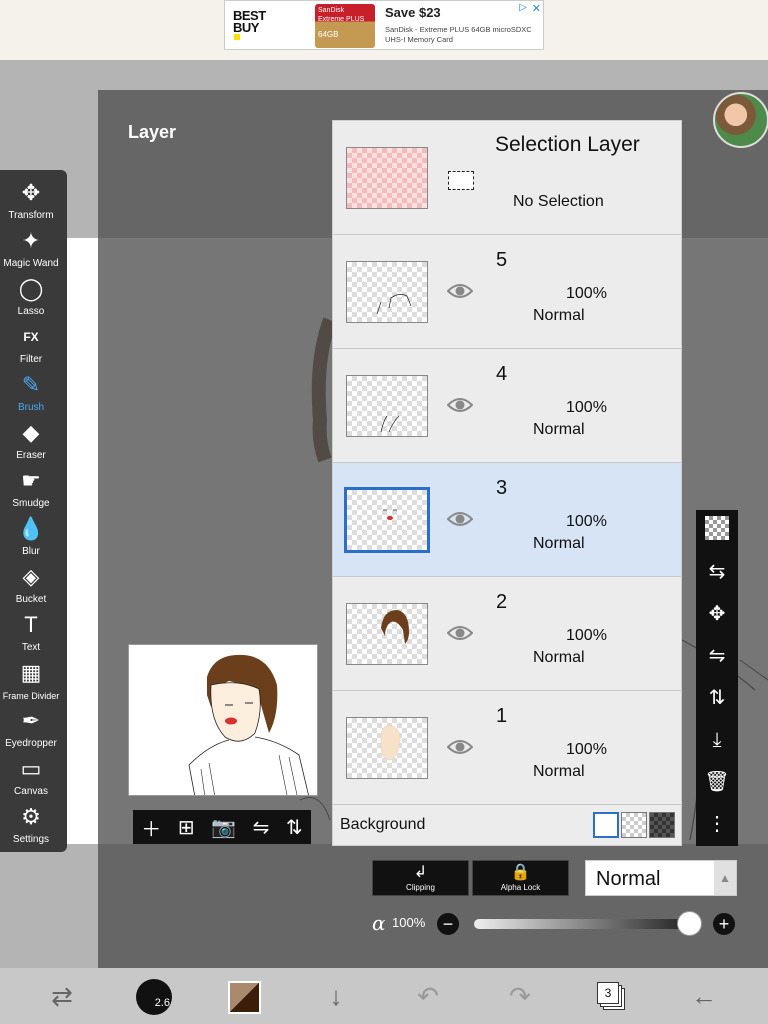 The width and height of the screenshot is (768, 1024). What do you see at coordinates (261, 827) in the screenshot?
I see `flip-preview-icon: ⇋` at bounding box center [261, 827].